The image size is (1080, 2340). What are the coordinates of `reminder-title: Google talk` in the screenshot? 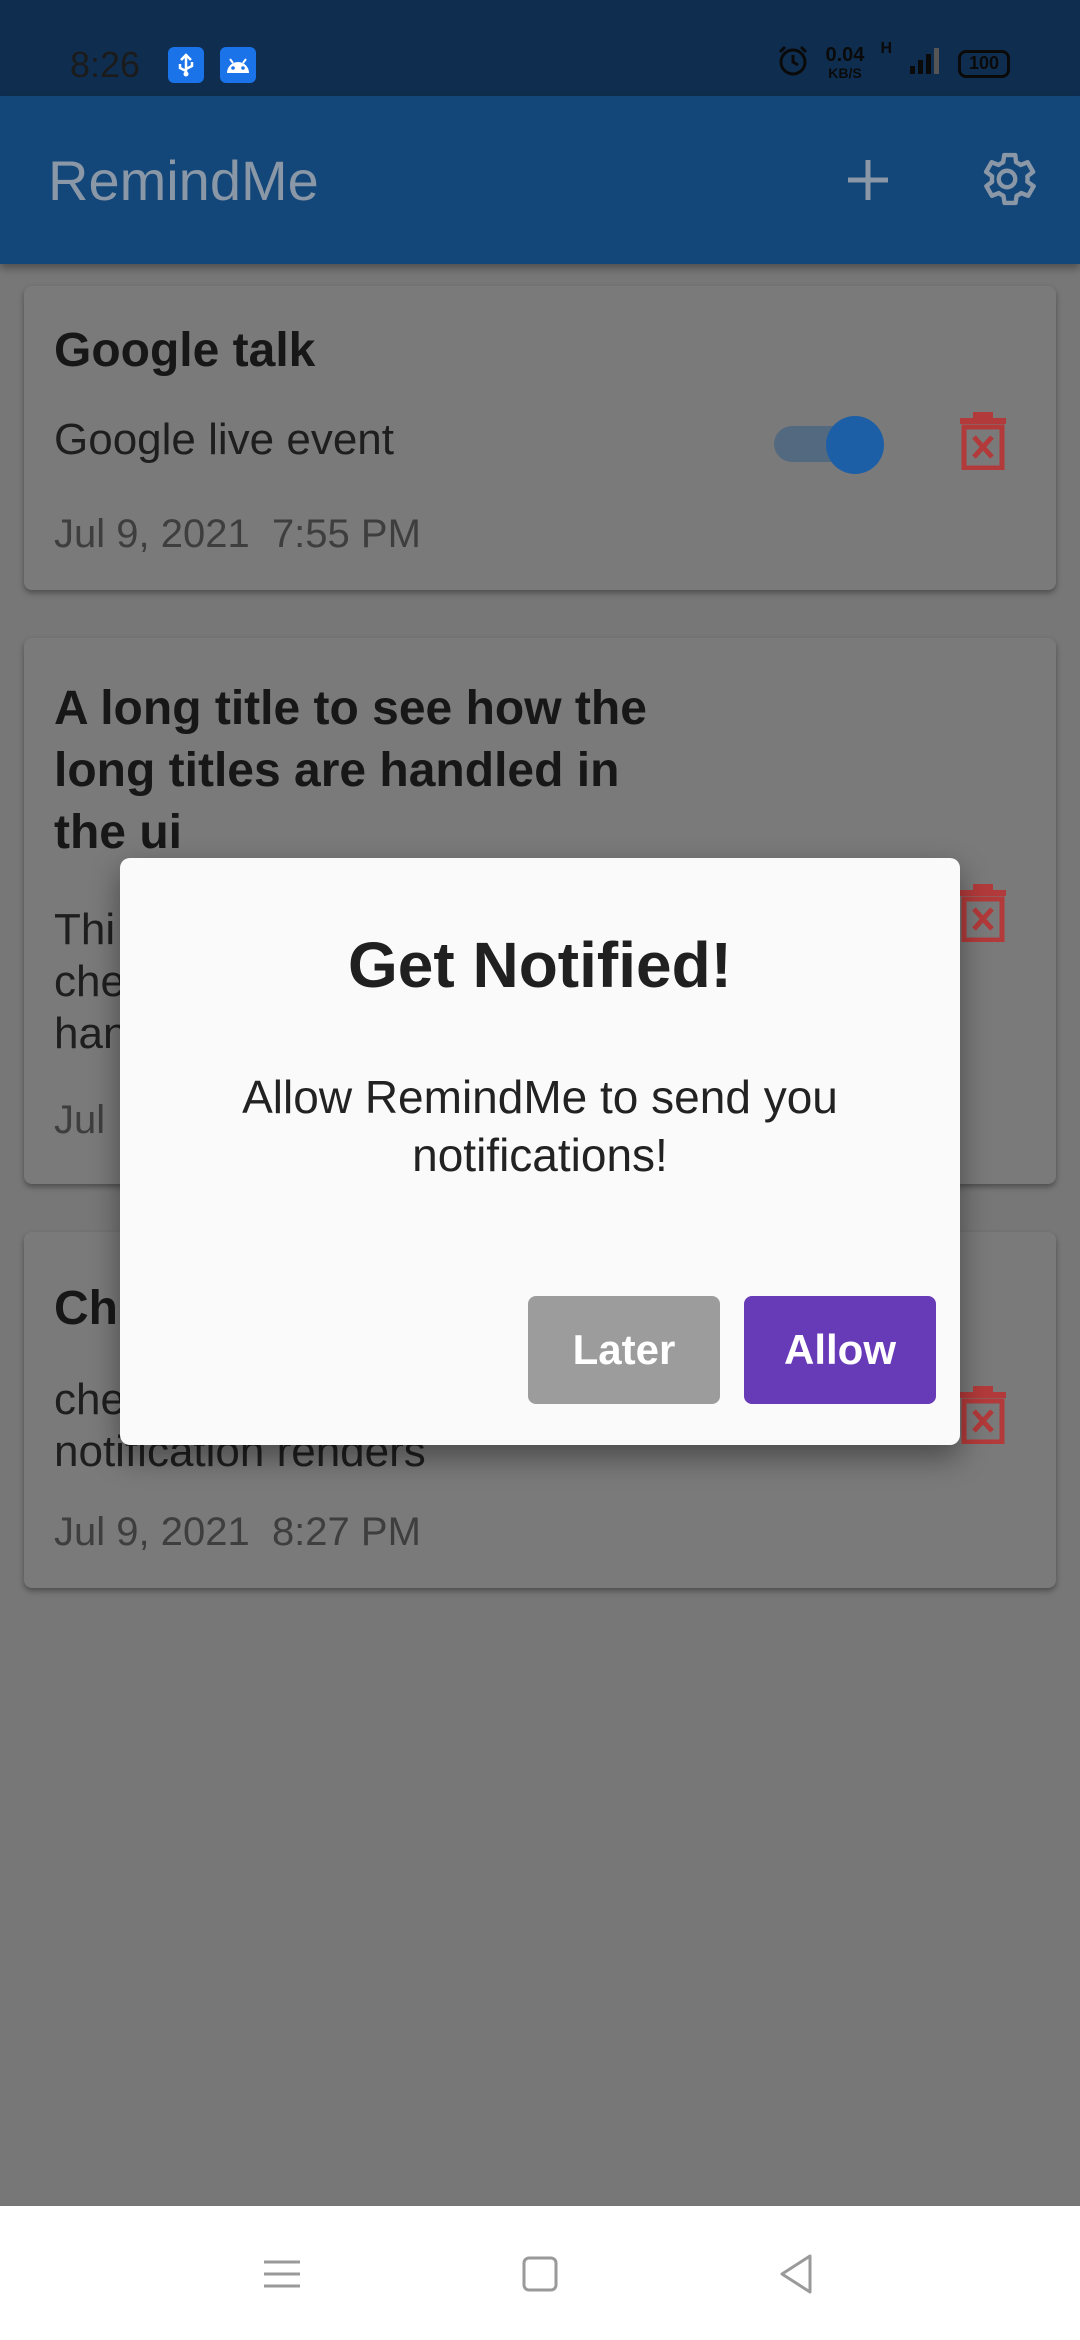 It's located at (185, 350).